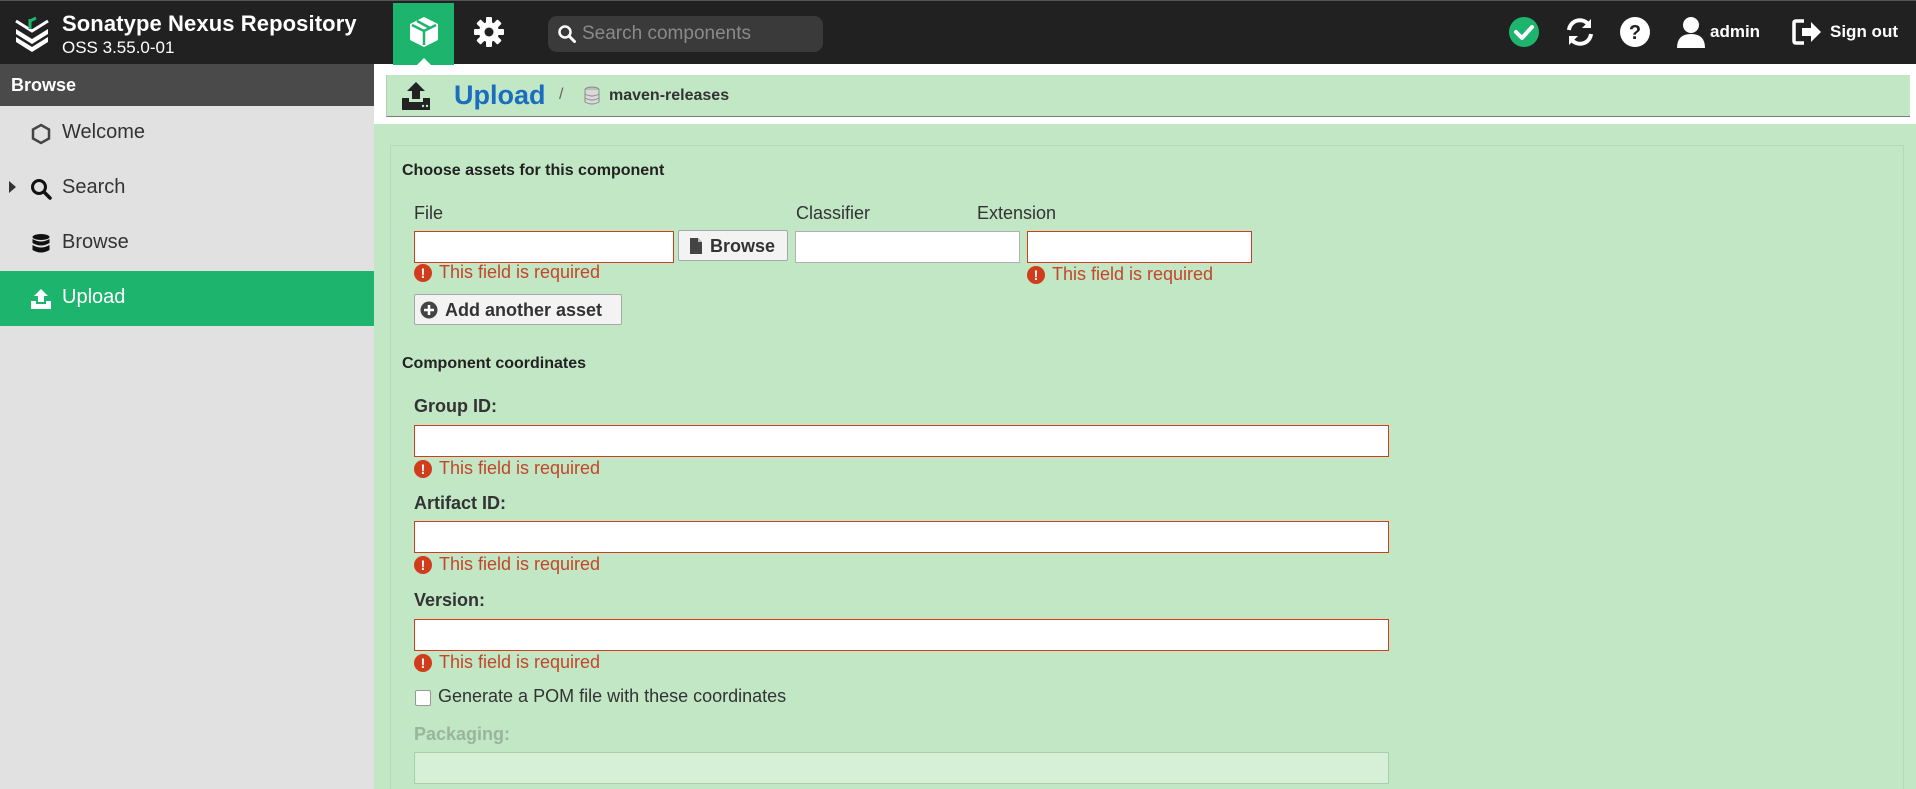 The width and height of the screenshot is (1916, 789). What do you see at coordinates (833, 213) in the screenshot?
I see `classifier-label: Classifier` at bounding box center [833, 213].